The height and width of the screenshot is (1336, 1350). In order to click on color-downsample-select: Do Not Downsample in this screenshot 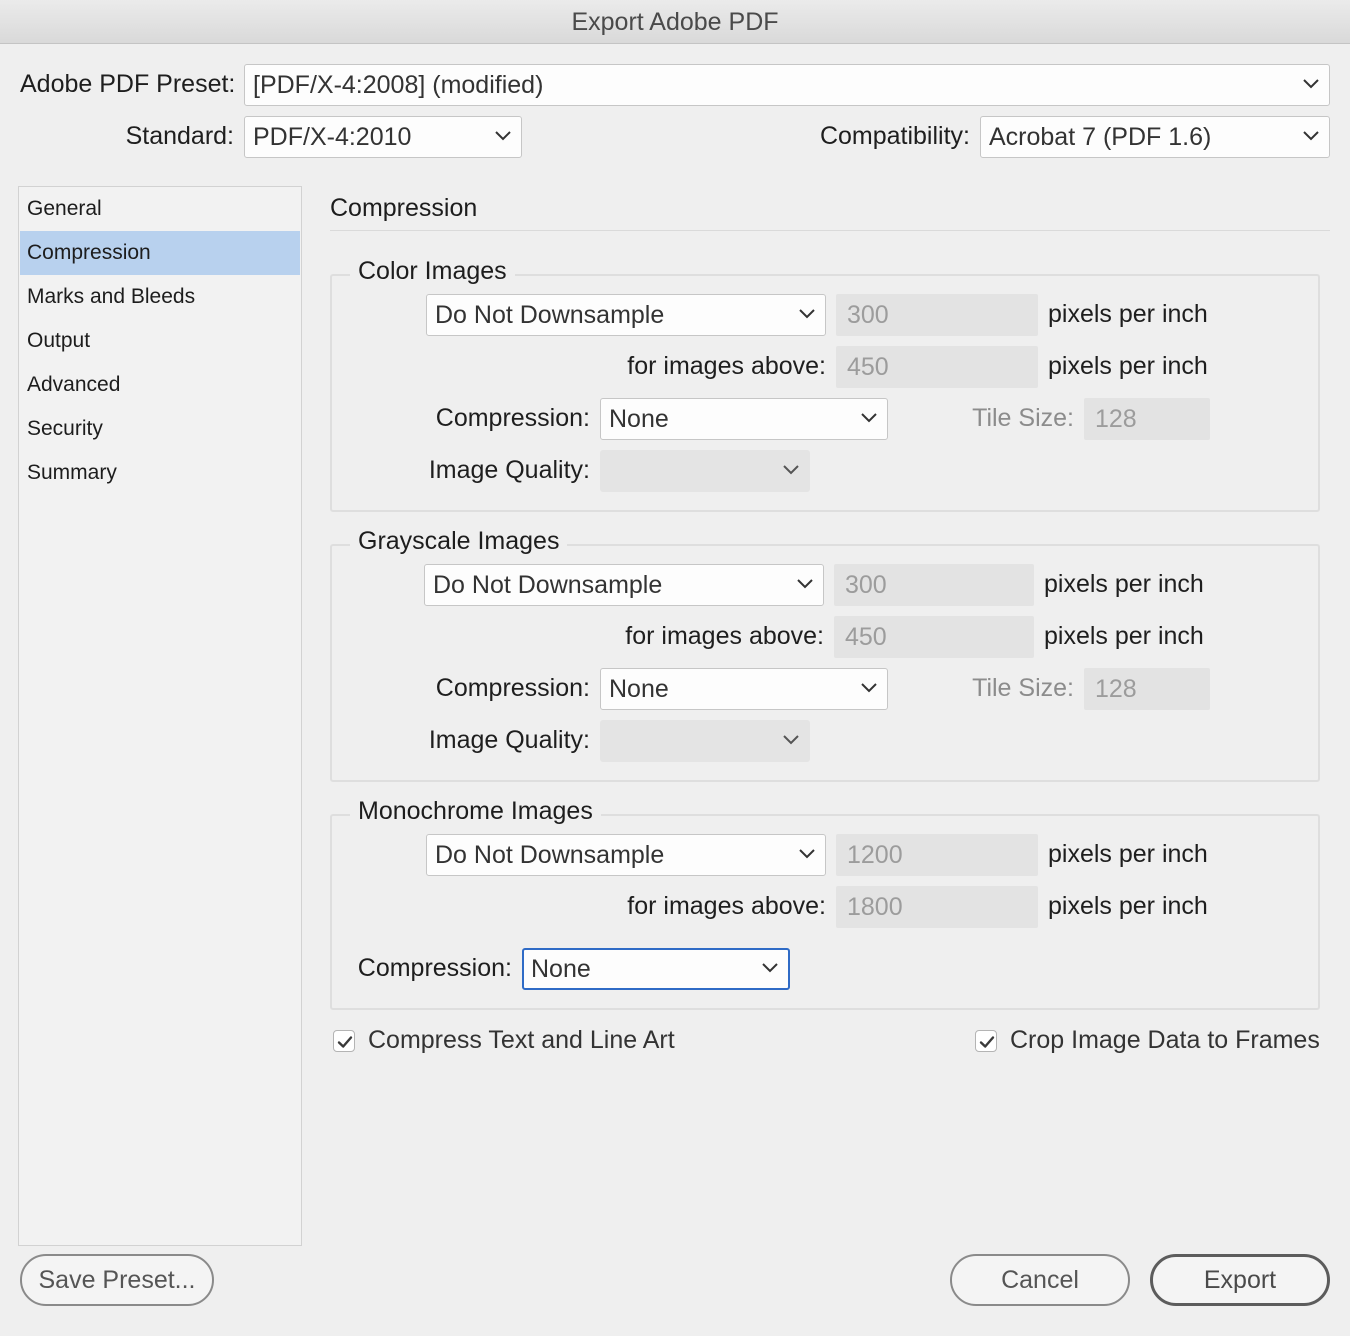, I will do `click(626, 315)`.